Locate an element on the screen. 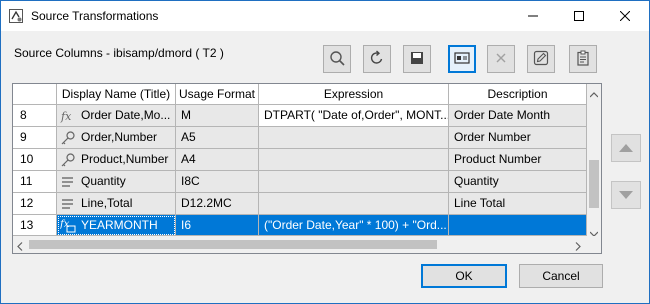 Image resolution: width=650 pixels, height=304 pixels. clipboard-button is located at coordinates (583, 59).